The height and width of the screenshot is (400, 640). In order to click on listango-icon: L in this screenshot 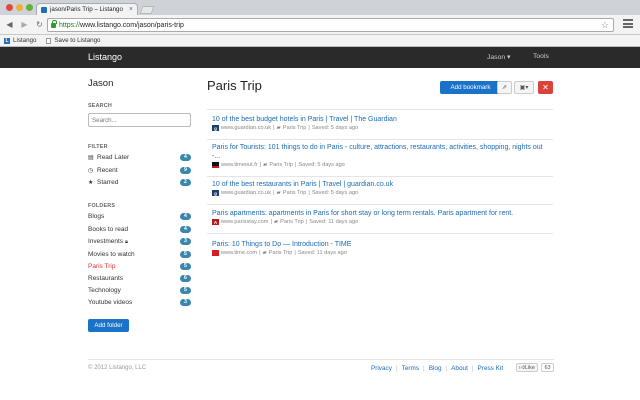, I will do `click(7, 40)`.